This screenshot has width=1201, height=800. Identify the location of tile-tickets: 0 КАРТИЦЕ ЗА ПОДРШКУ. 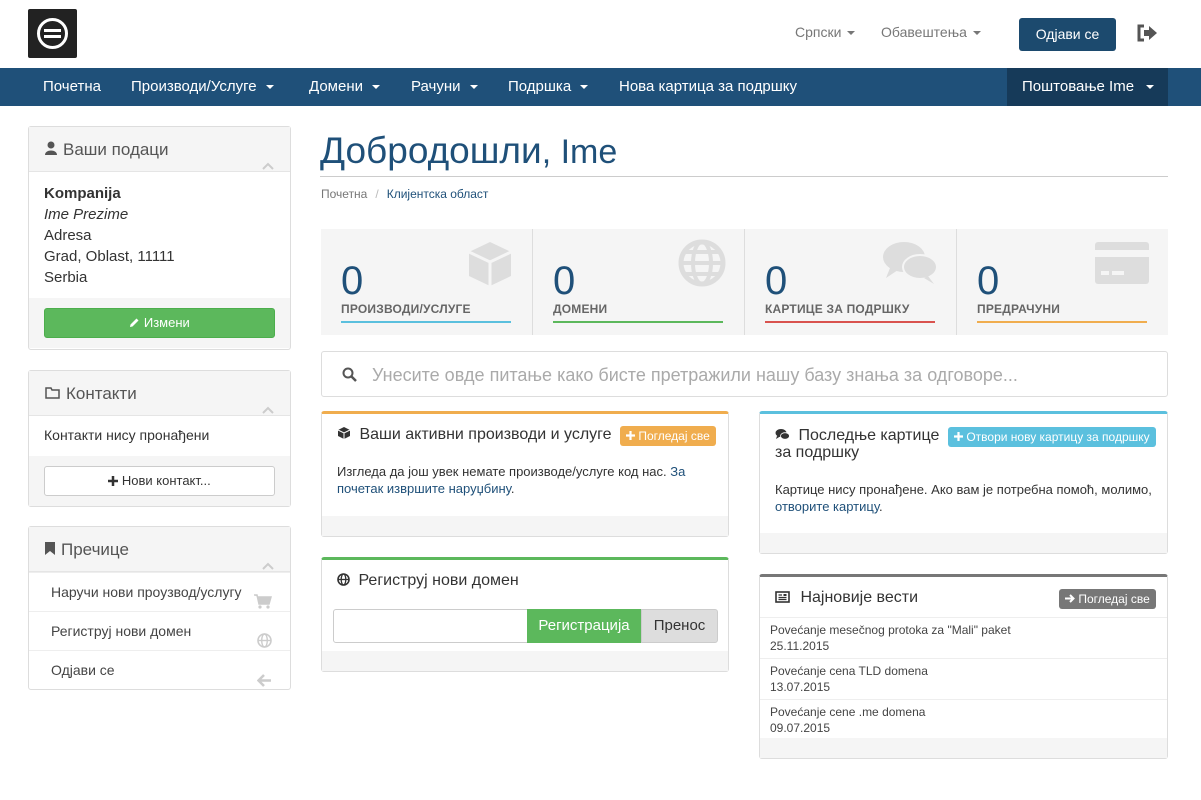
(850, 282).